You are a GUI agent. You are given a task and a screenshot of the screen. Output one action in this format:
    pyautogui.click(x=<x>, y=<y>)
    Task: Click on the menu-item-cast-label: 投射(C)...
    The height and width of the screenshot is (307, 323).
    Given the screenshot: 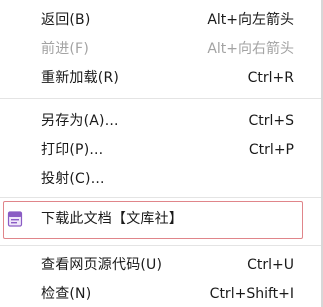 What is the action you would take?
    pyautogui.click(x=73, y=179)
    